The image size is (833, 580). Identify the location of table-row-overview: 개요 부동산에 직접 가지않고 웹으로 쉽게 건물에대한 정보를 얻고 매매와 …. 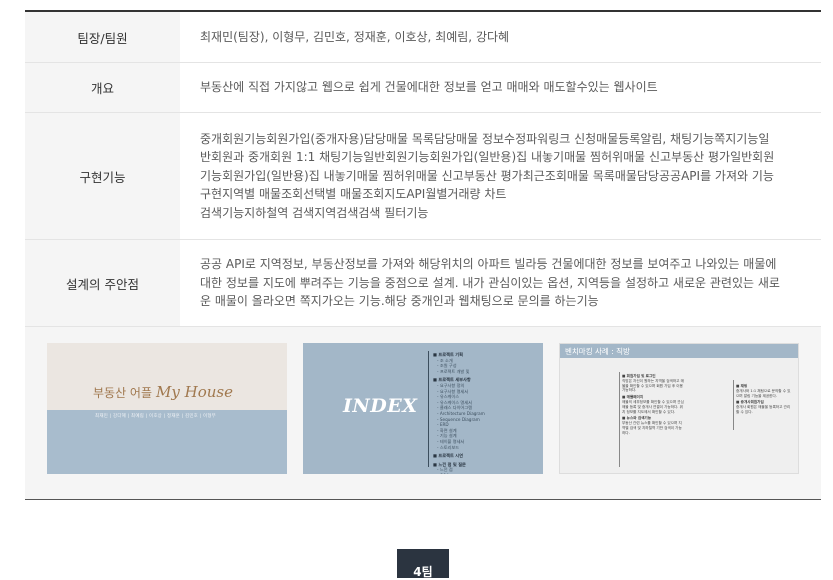
(423, 88).